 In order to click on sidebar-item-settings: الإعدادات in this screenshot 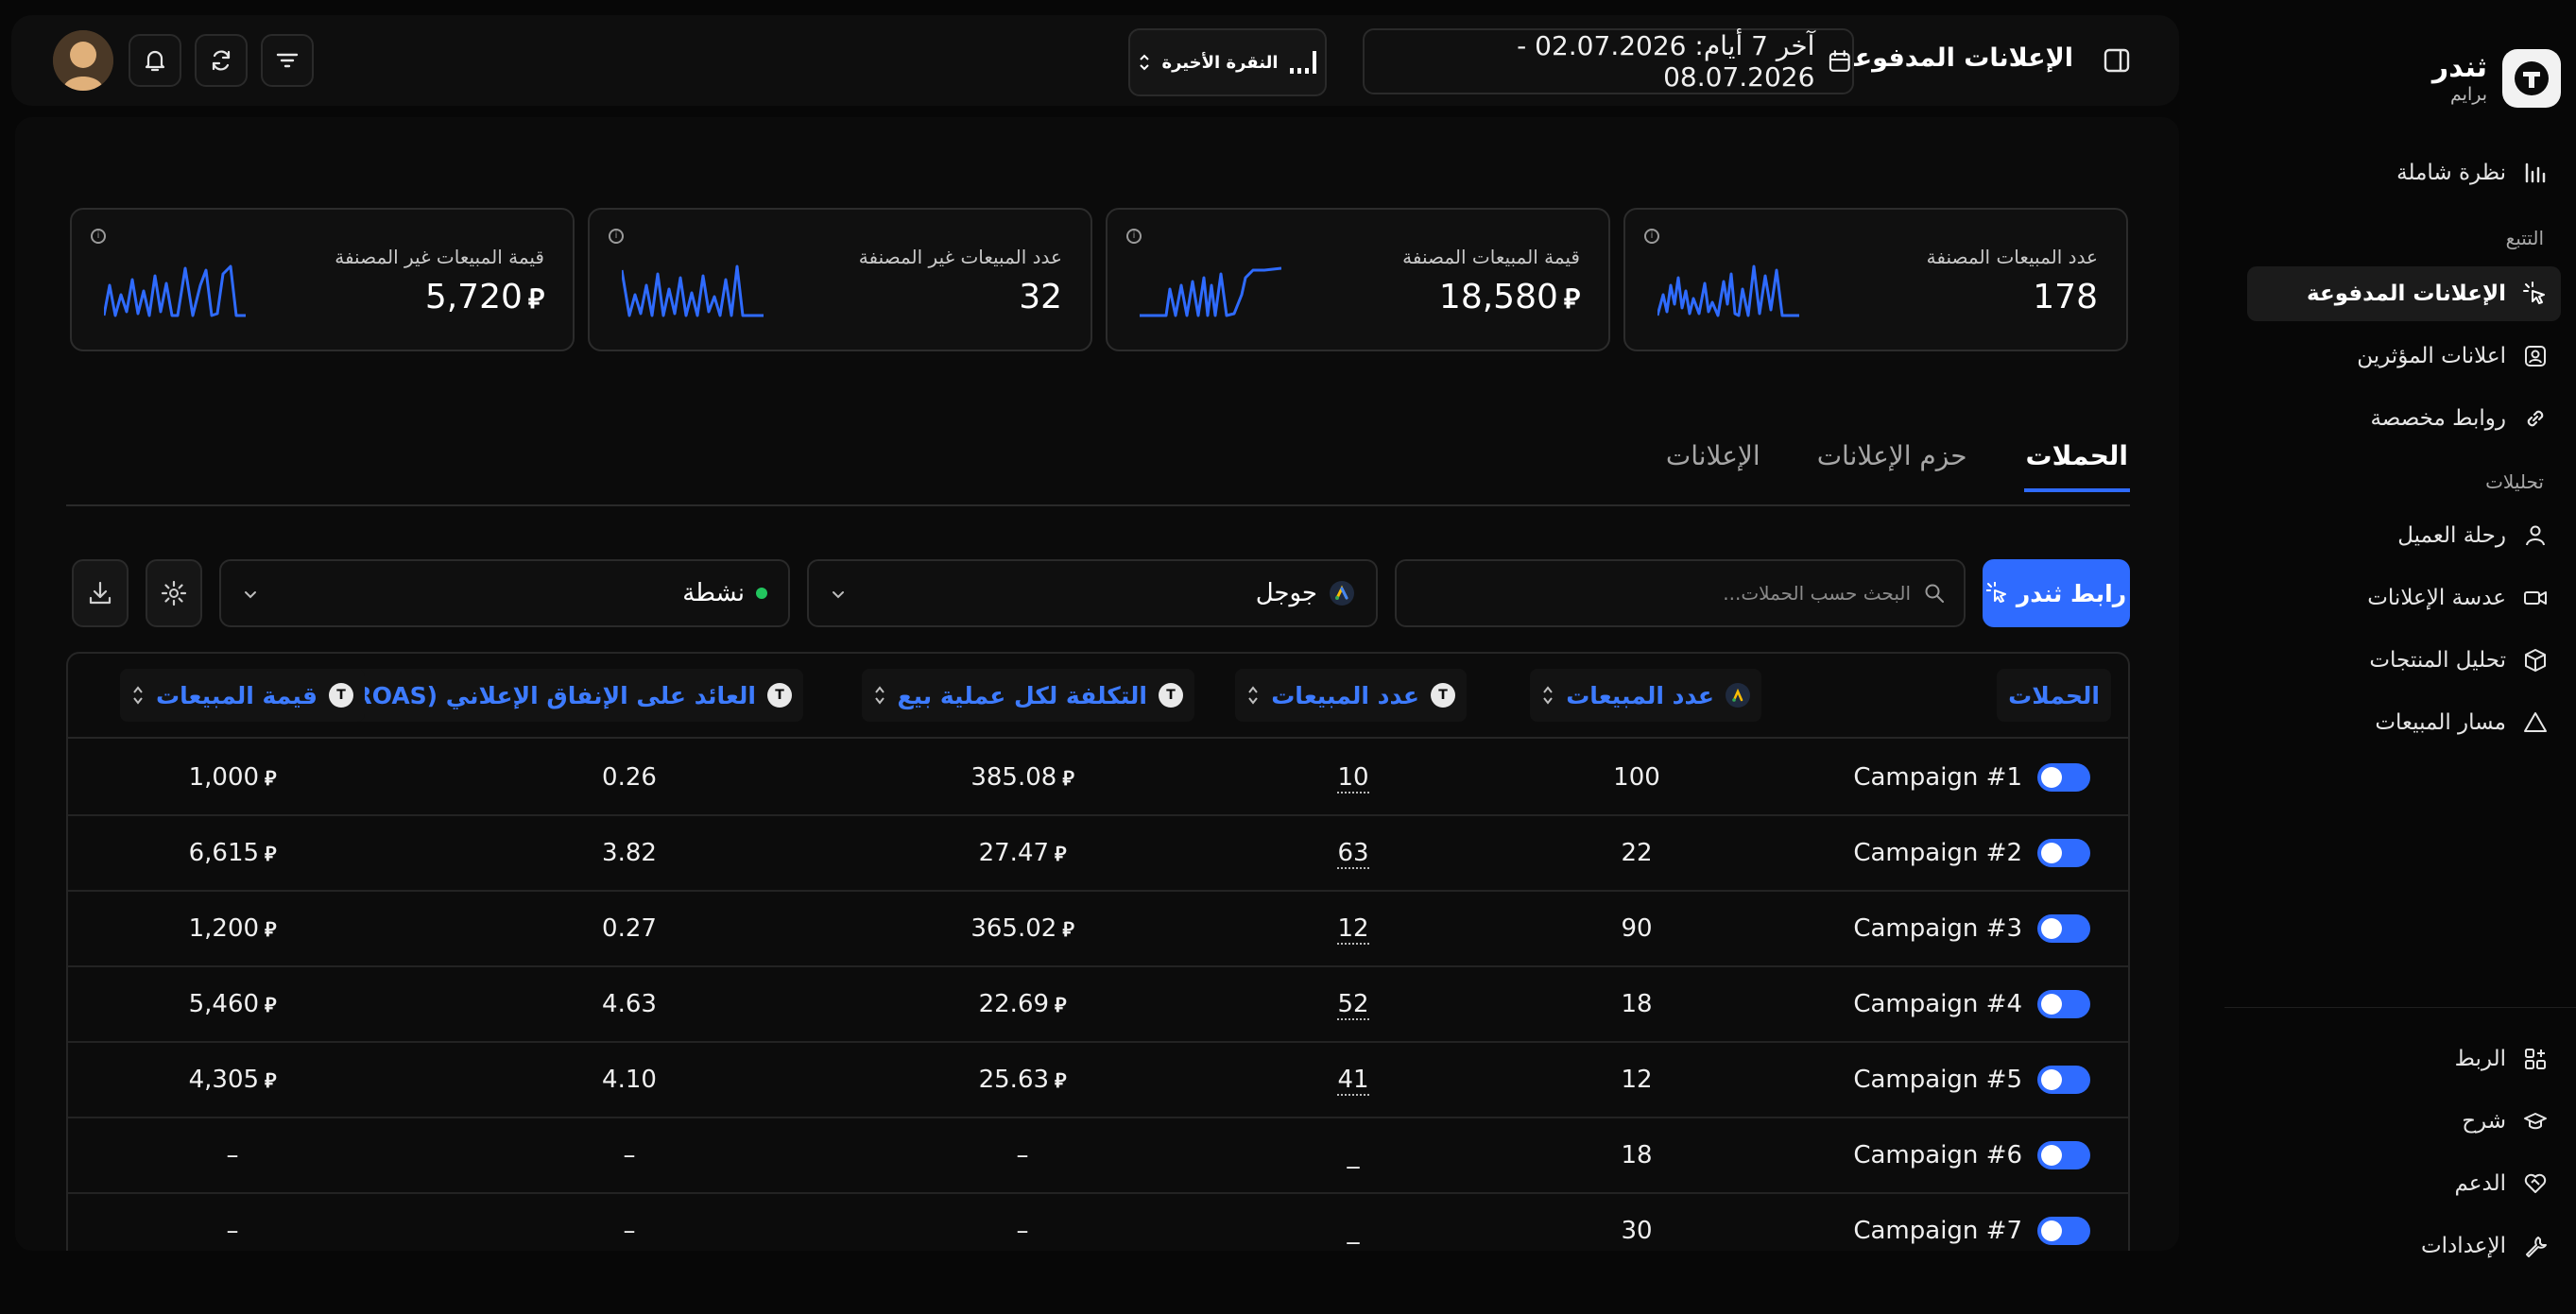, I will do `click(2404, 1246)`.